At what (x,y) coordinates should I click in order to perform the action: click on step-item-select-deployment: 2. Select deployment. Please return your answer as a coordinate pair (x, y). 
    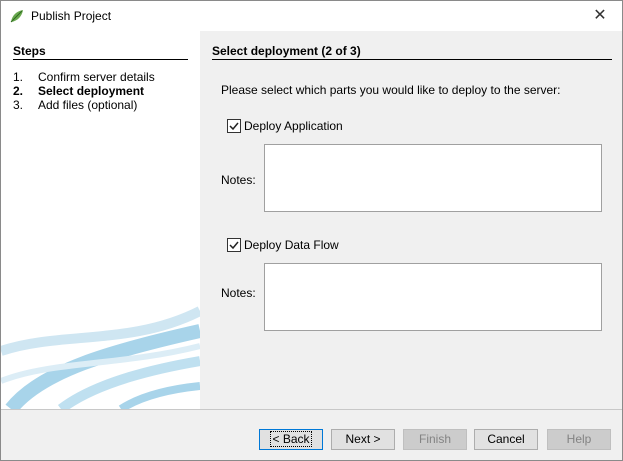
    Looking at the image, I should click on (84, 91).